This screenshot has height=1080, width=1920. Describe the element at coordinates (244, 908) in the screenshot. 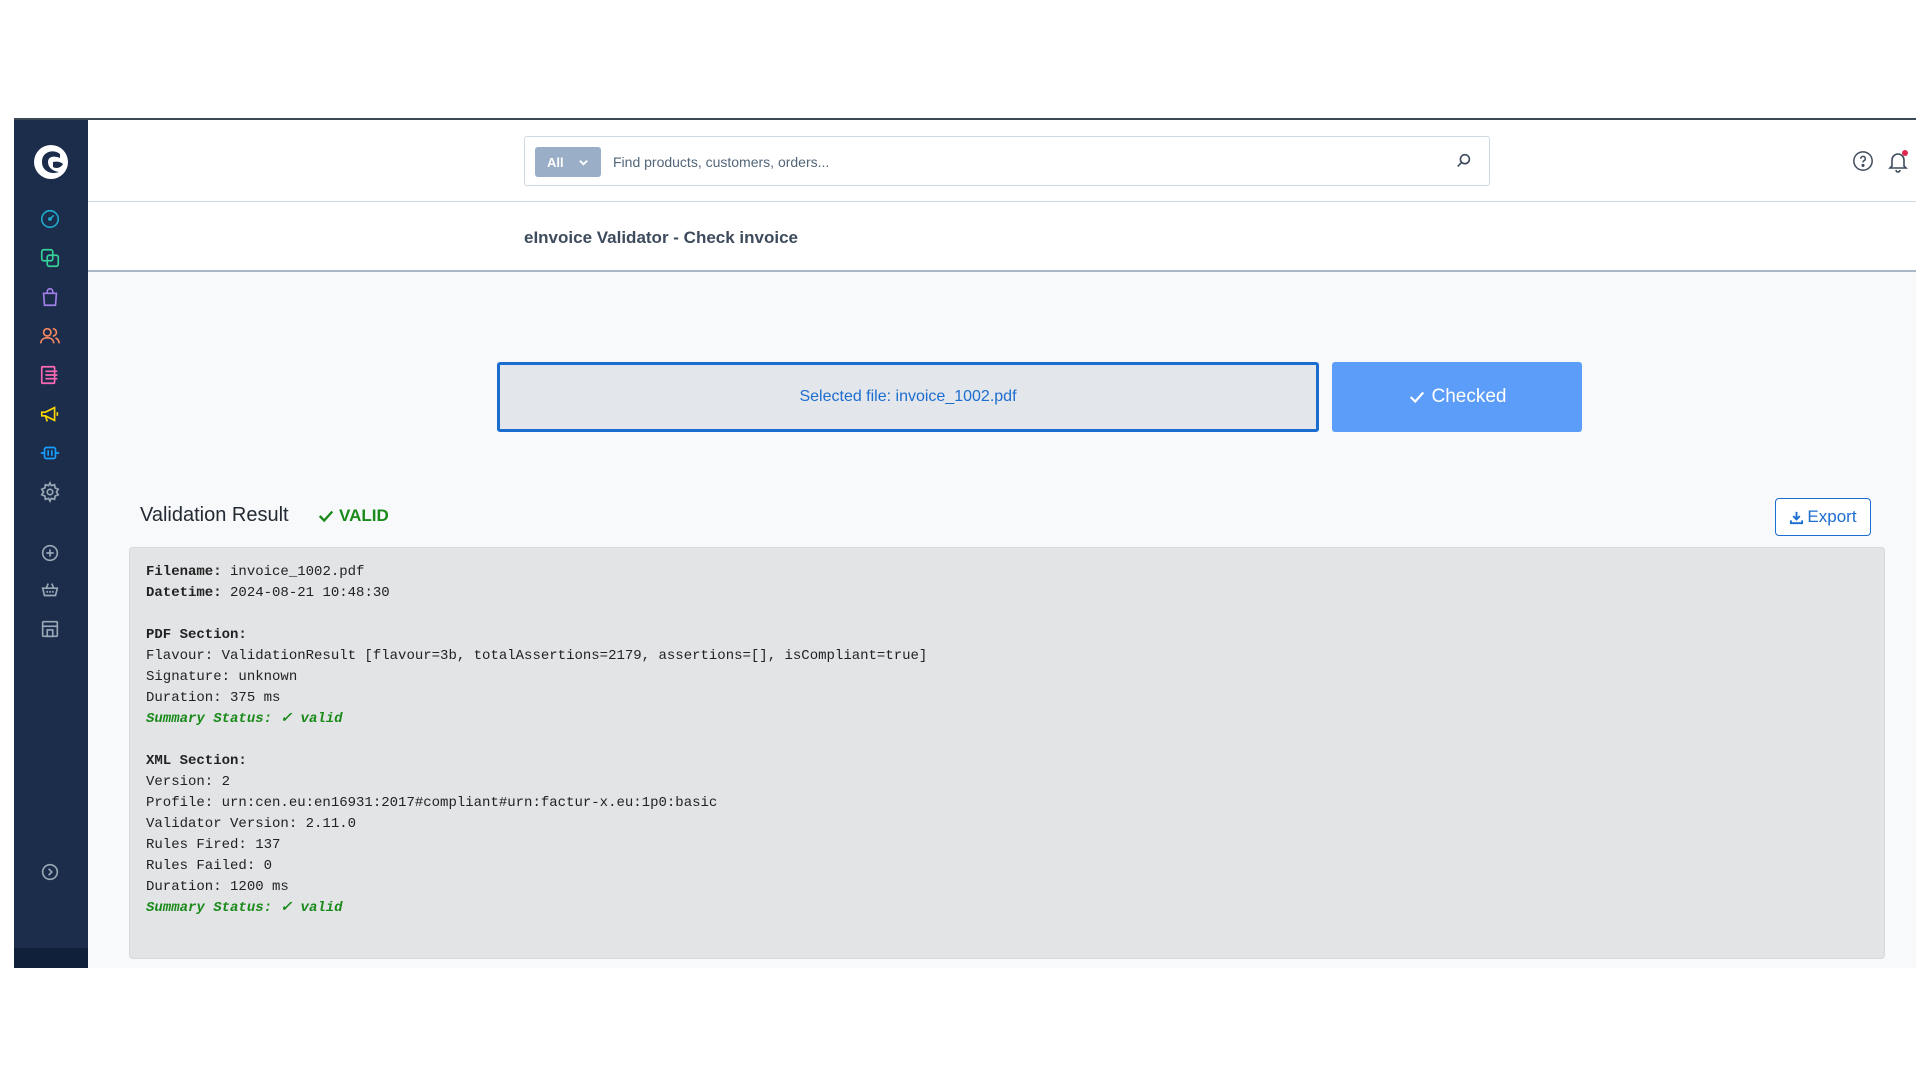

I see `xml-summary-status: Summary Status: ✓ valid` at that location.